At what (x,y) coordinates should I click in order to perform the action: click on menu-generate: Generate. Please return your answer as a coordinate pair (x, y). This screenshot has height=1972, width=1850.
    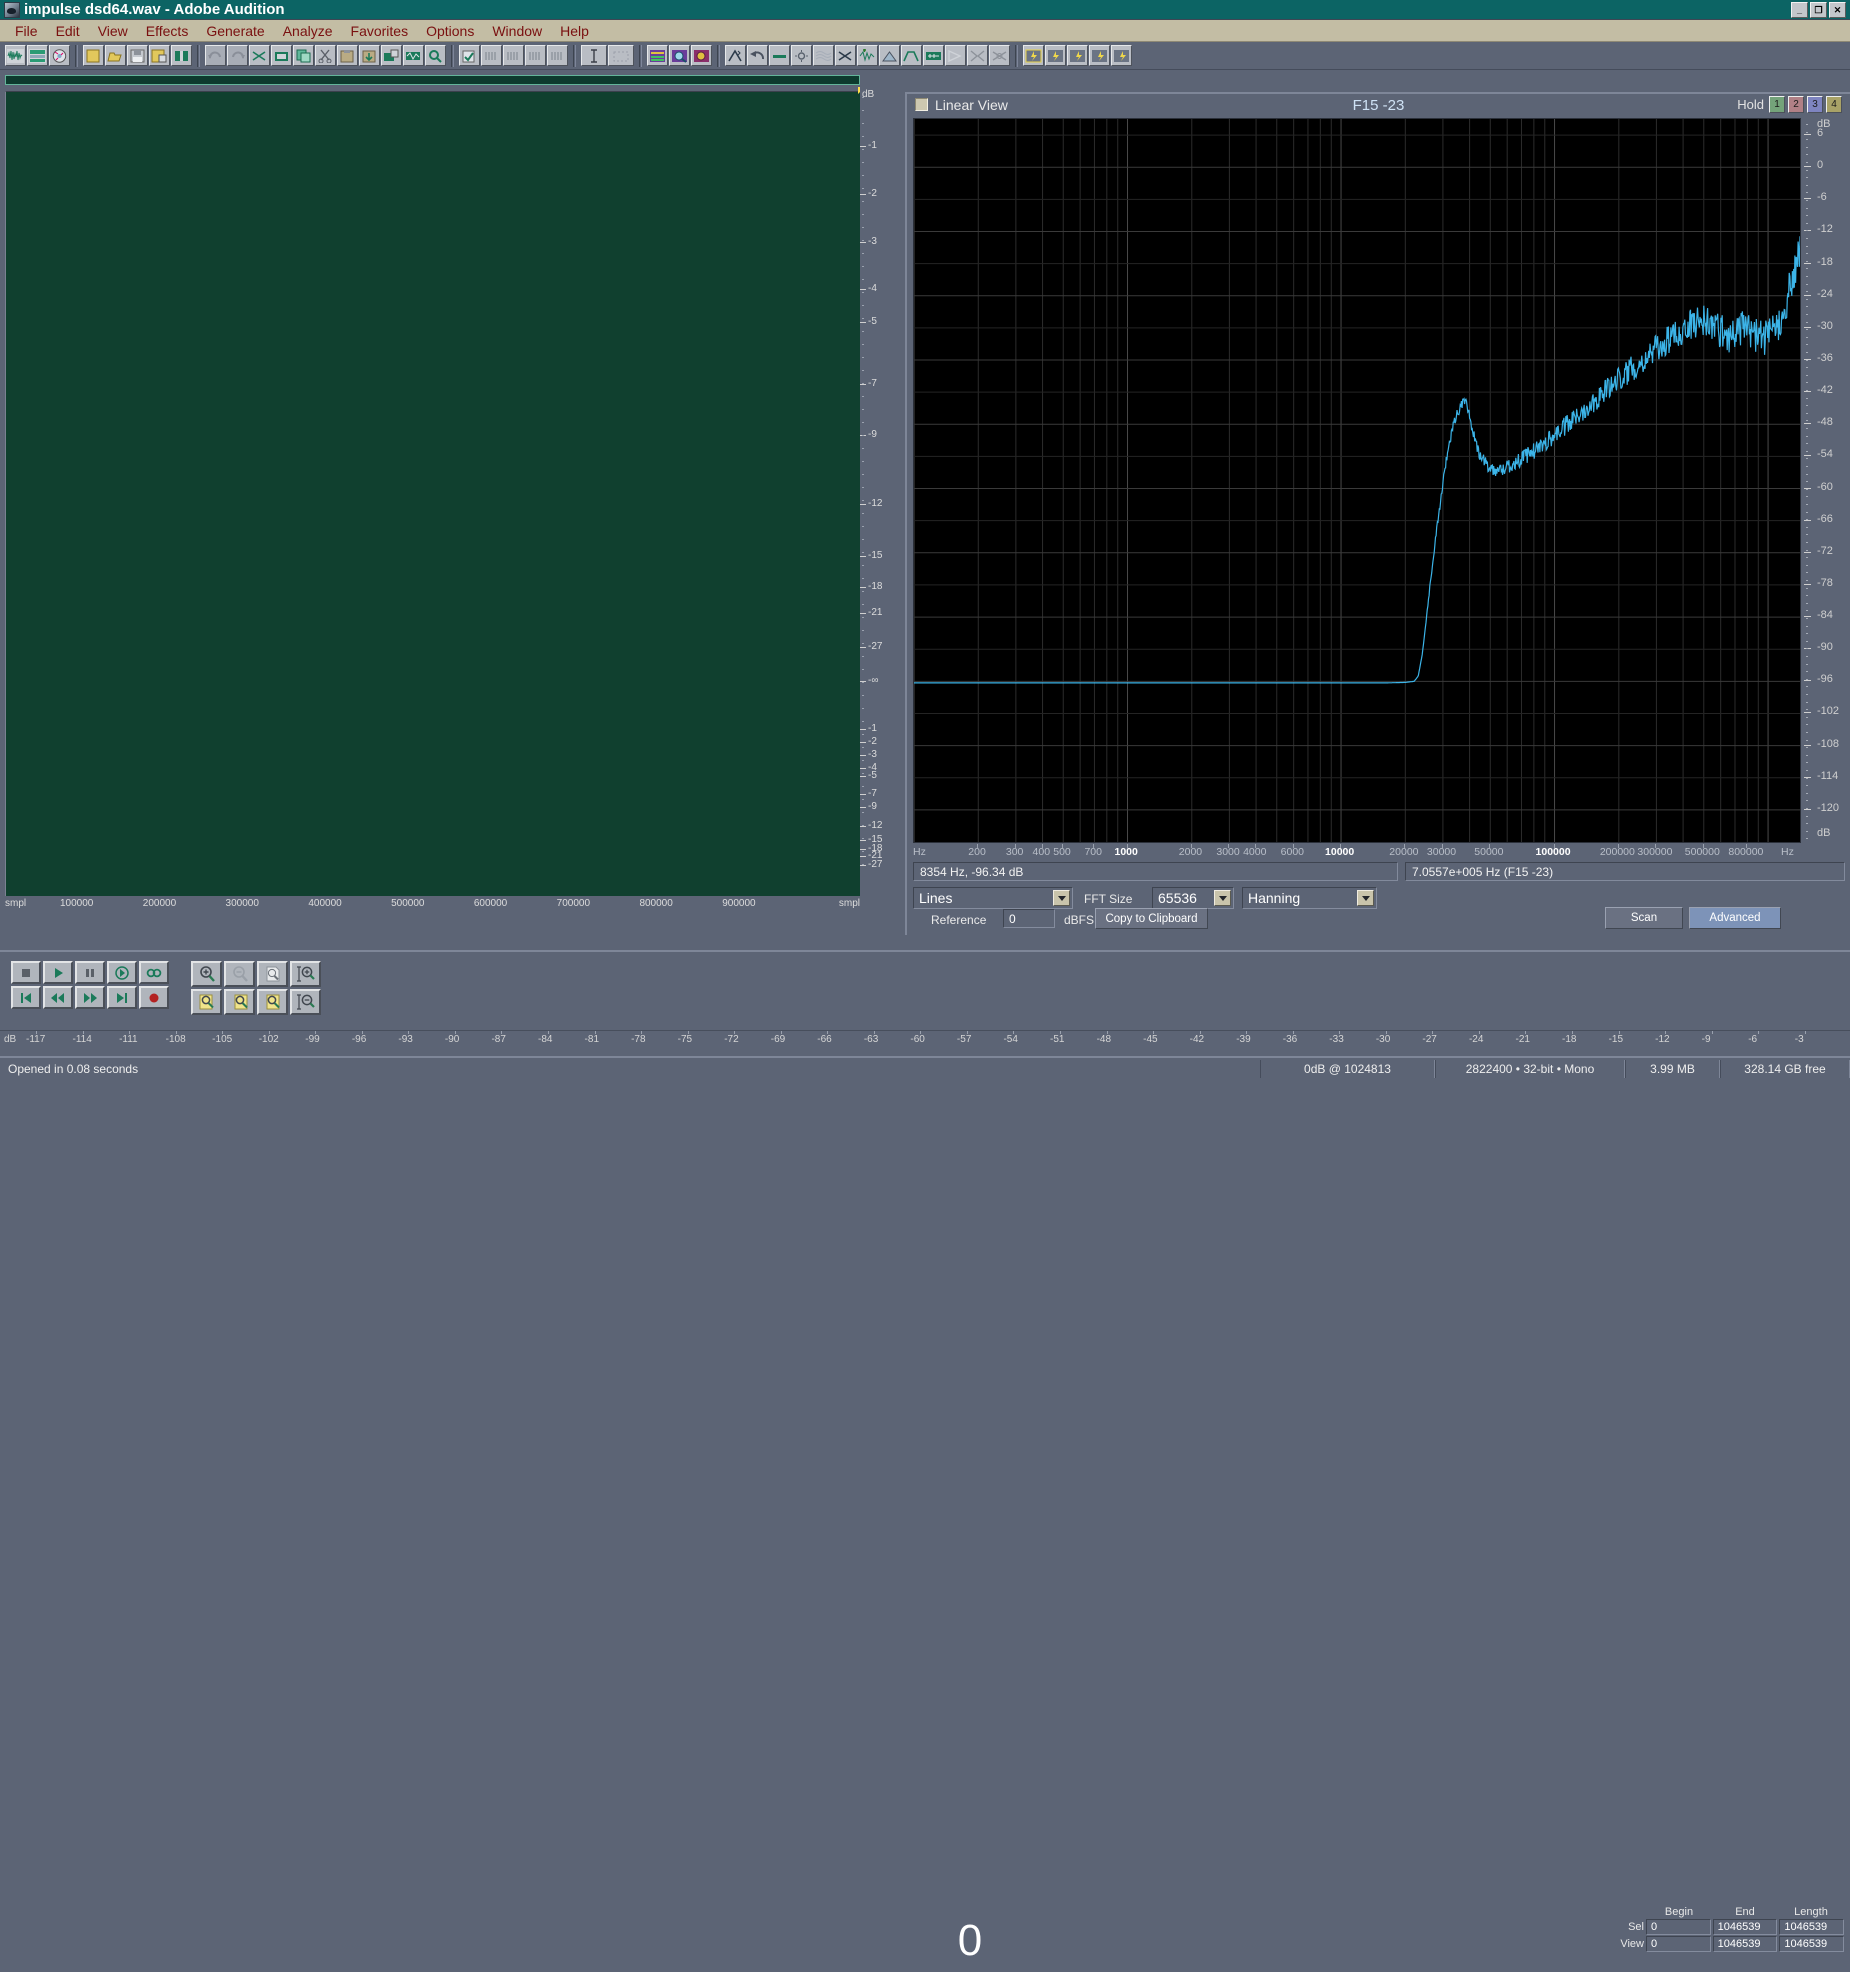
    Looking at the image, I should click on (235, 31).